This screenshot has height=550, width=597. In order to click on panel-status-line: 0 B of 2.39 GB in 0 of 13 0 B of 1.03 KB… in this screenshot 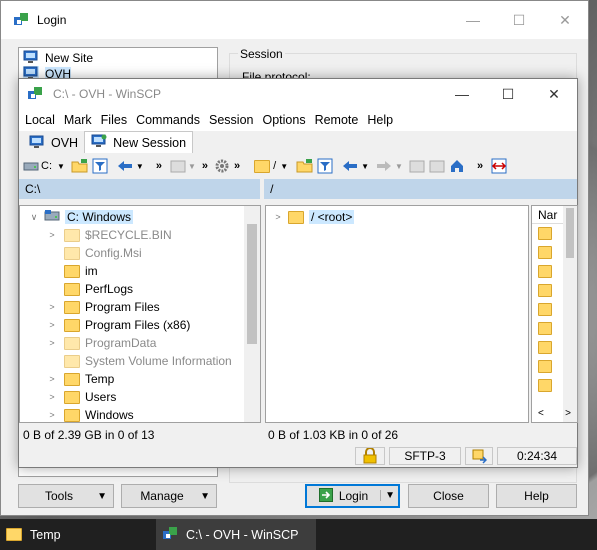, I will do `click(299, 435)`.